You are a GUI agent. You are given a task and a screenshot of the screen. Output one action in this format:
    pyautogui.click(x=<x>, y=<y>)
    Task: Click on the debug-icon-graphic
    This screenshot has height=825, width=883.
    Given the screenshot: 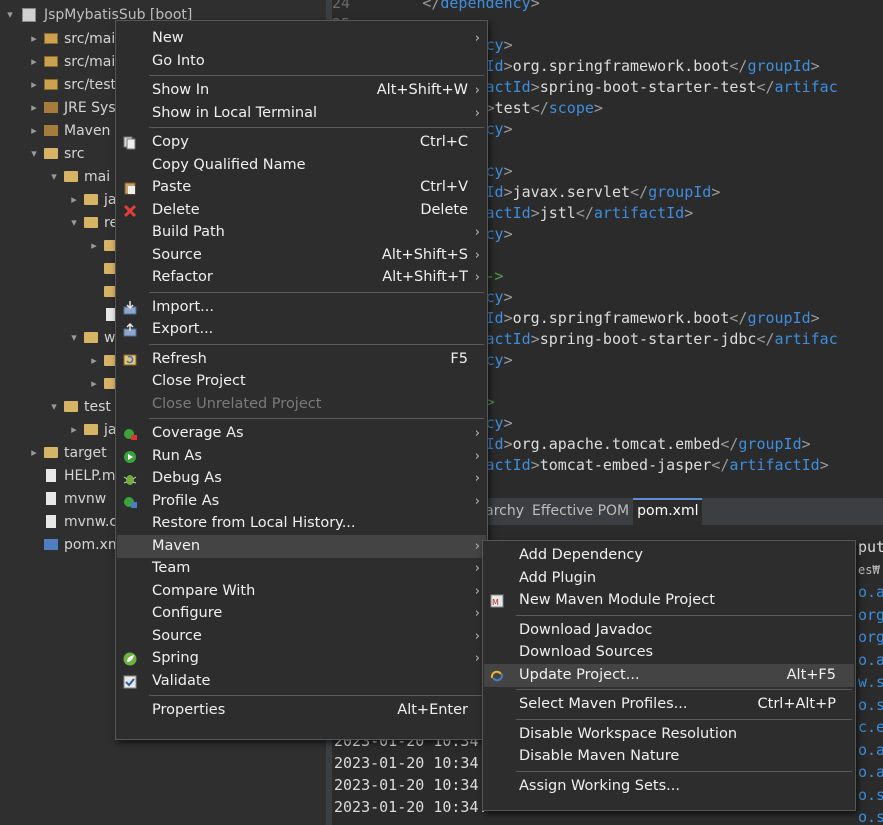 What is the action you would take?
    pyautogui.click(x=130, y=480)
    